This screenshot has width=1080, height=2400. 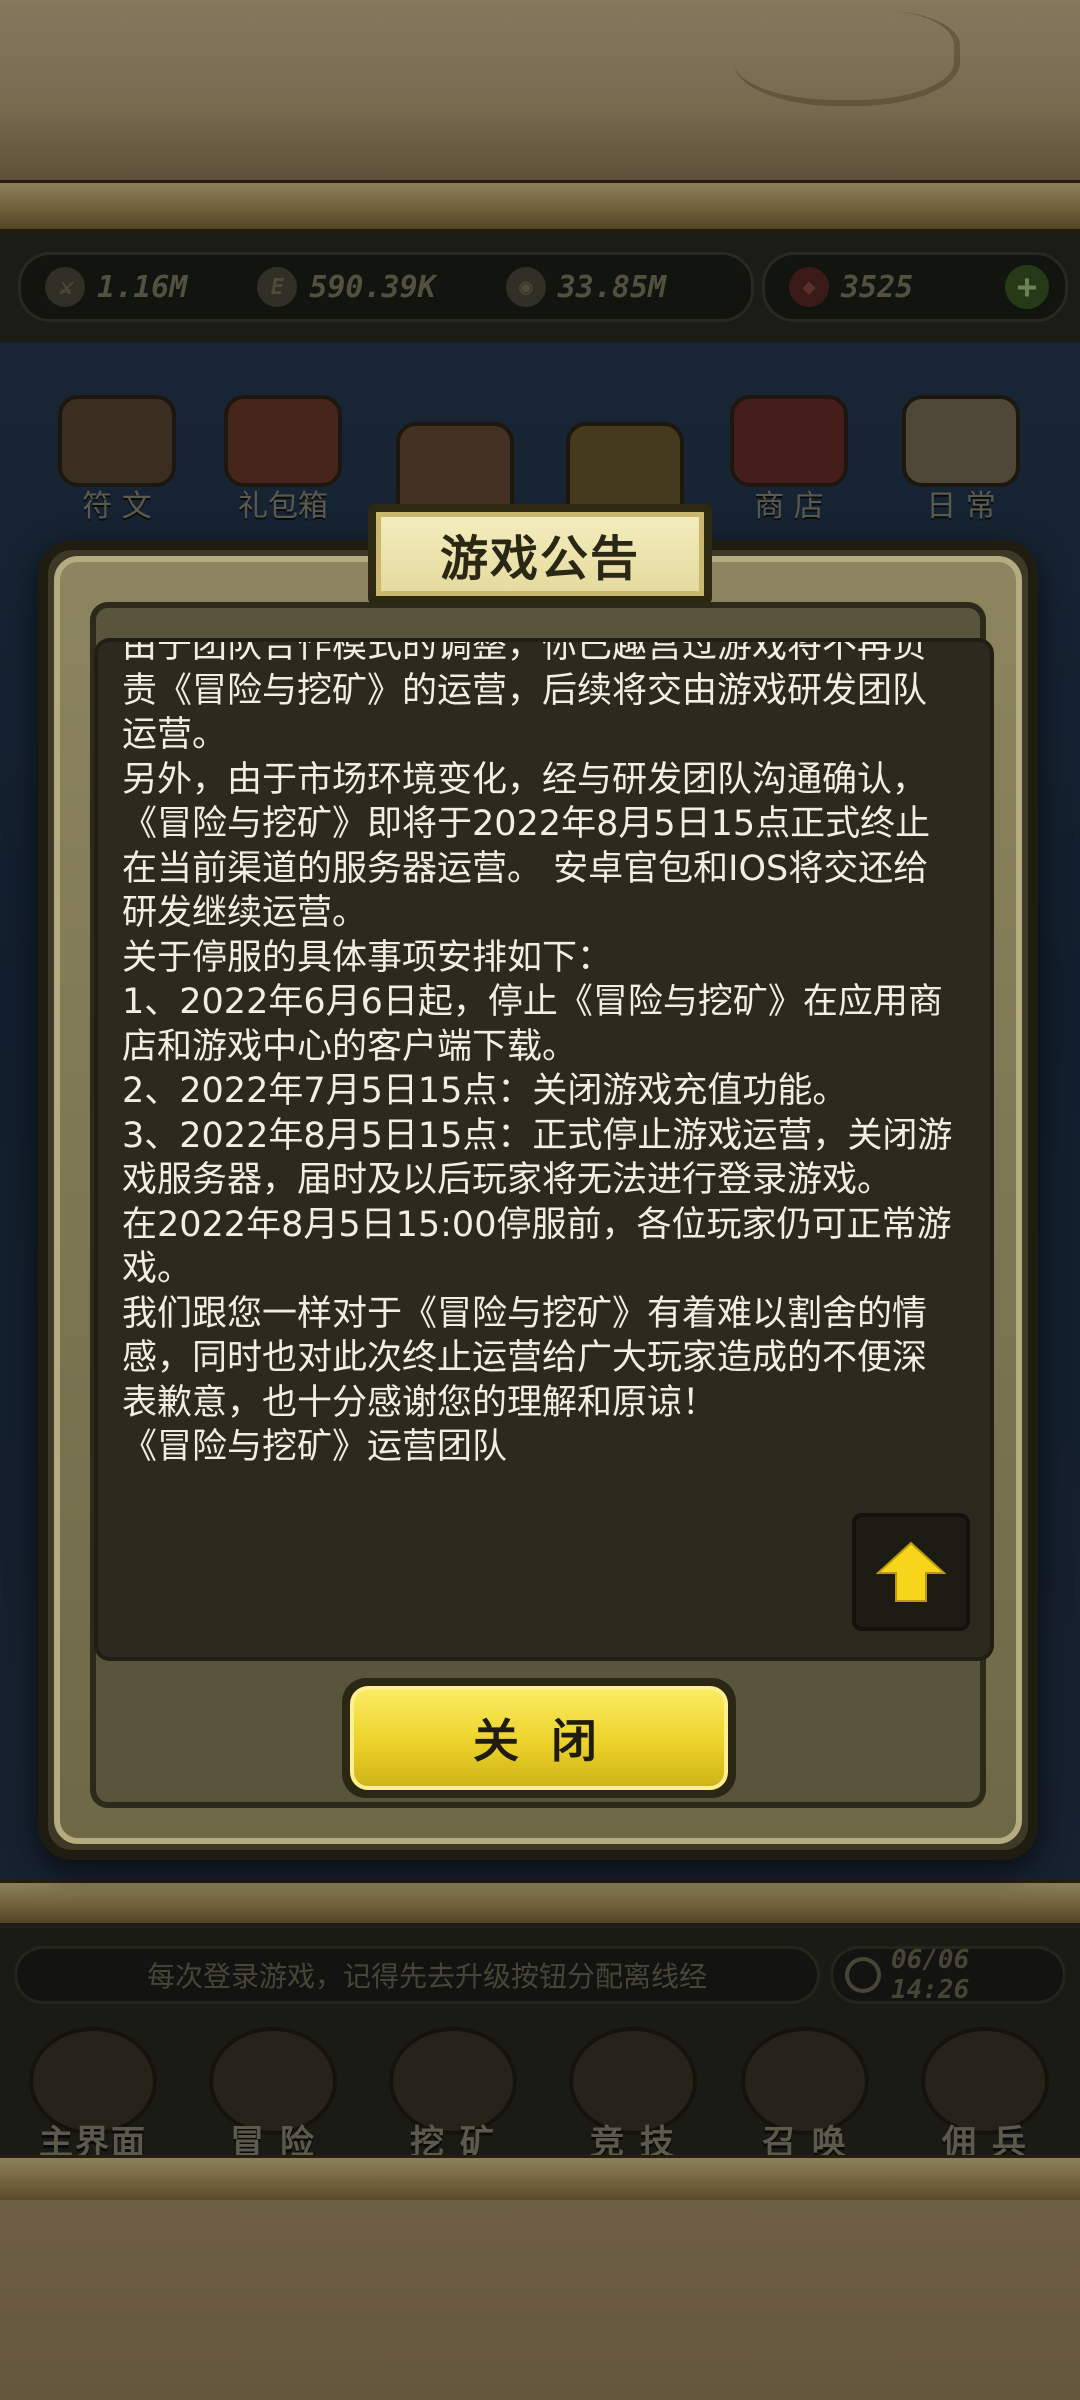 I want to click on dialog-title-plaque: 游戏公告, so click(x=540, y=554).